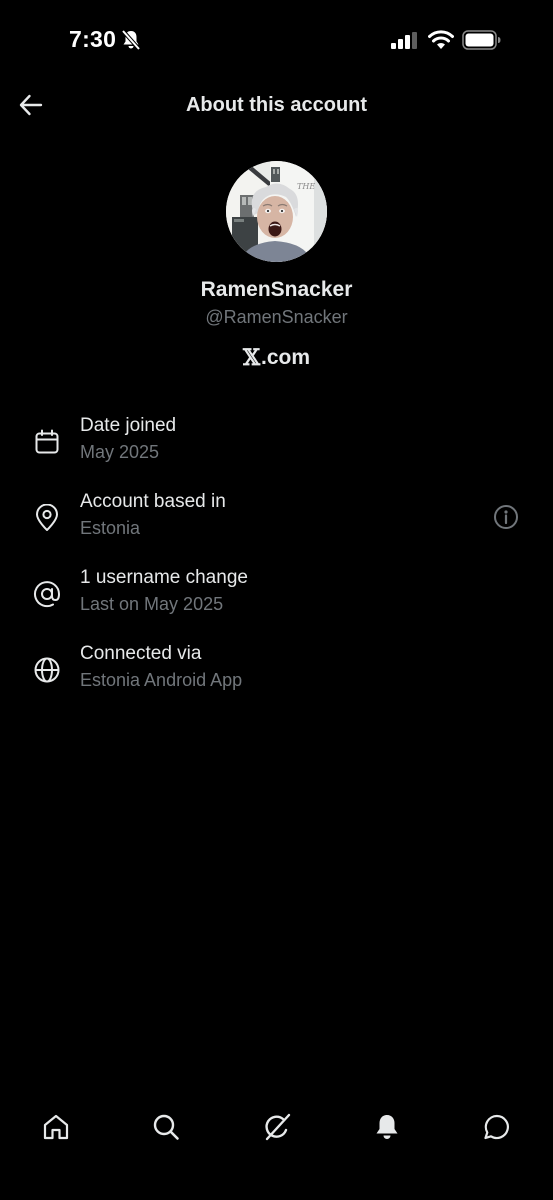 This screenshot has width=553, height=1200. I want to click on at-sign-icon, so click(47, 594).